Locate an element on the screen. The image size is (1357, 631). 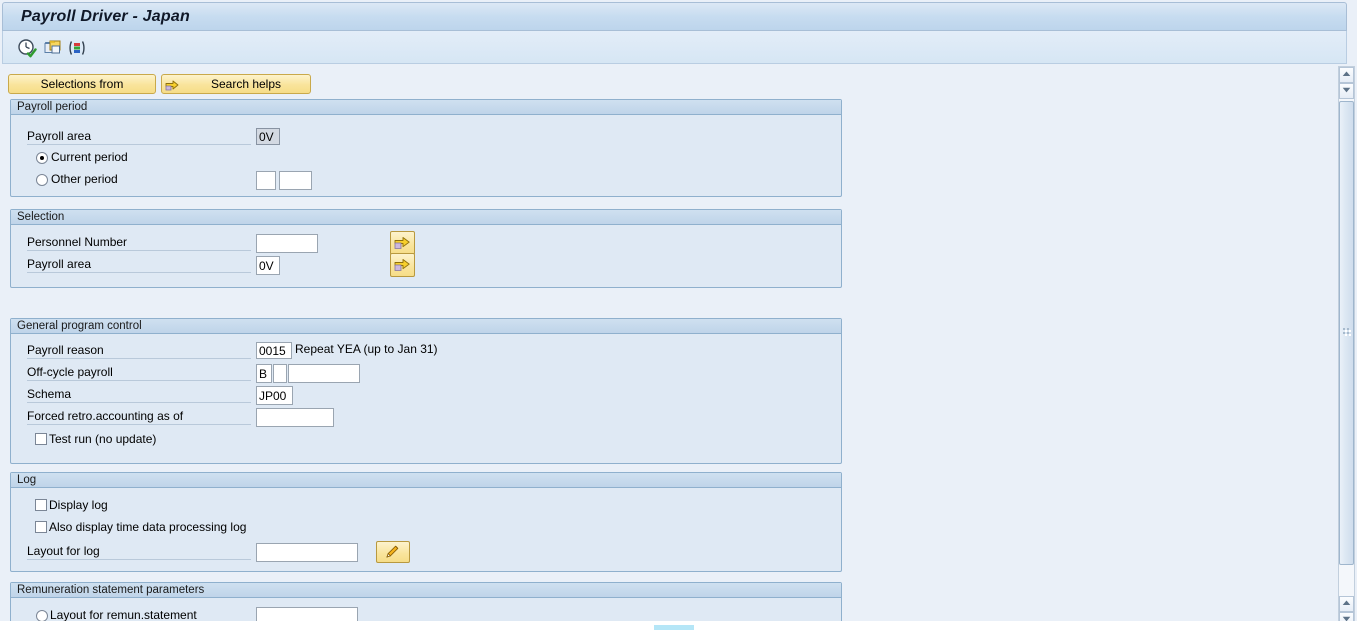
scroll-up-arrow-icon is located at coordinates (1346, 75).